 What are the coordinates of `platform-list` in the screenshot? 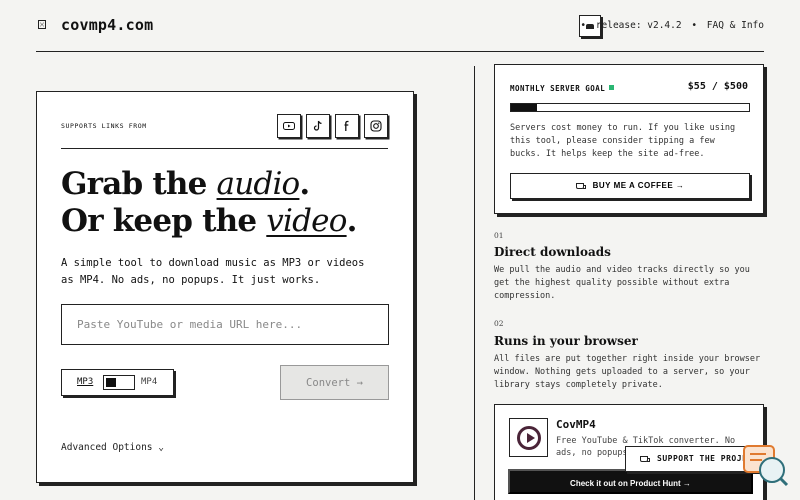 It's located at (332, 126).